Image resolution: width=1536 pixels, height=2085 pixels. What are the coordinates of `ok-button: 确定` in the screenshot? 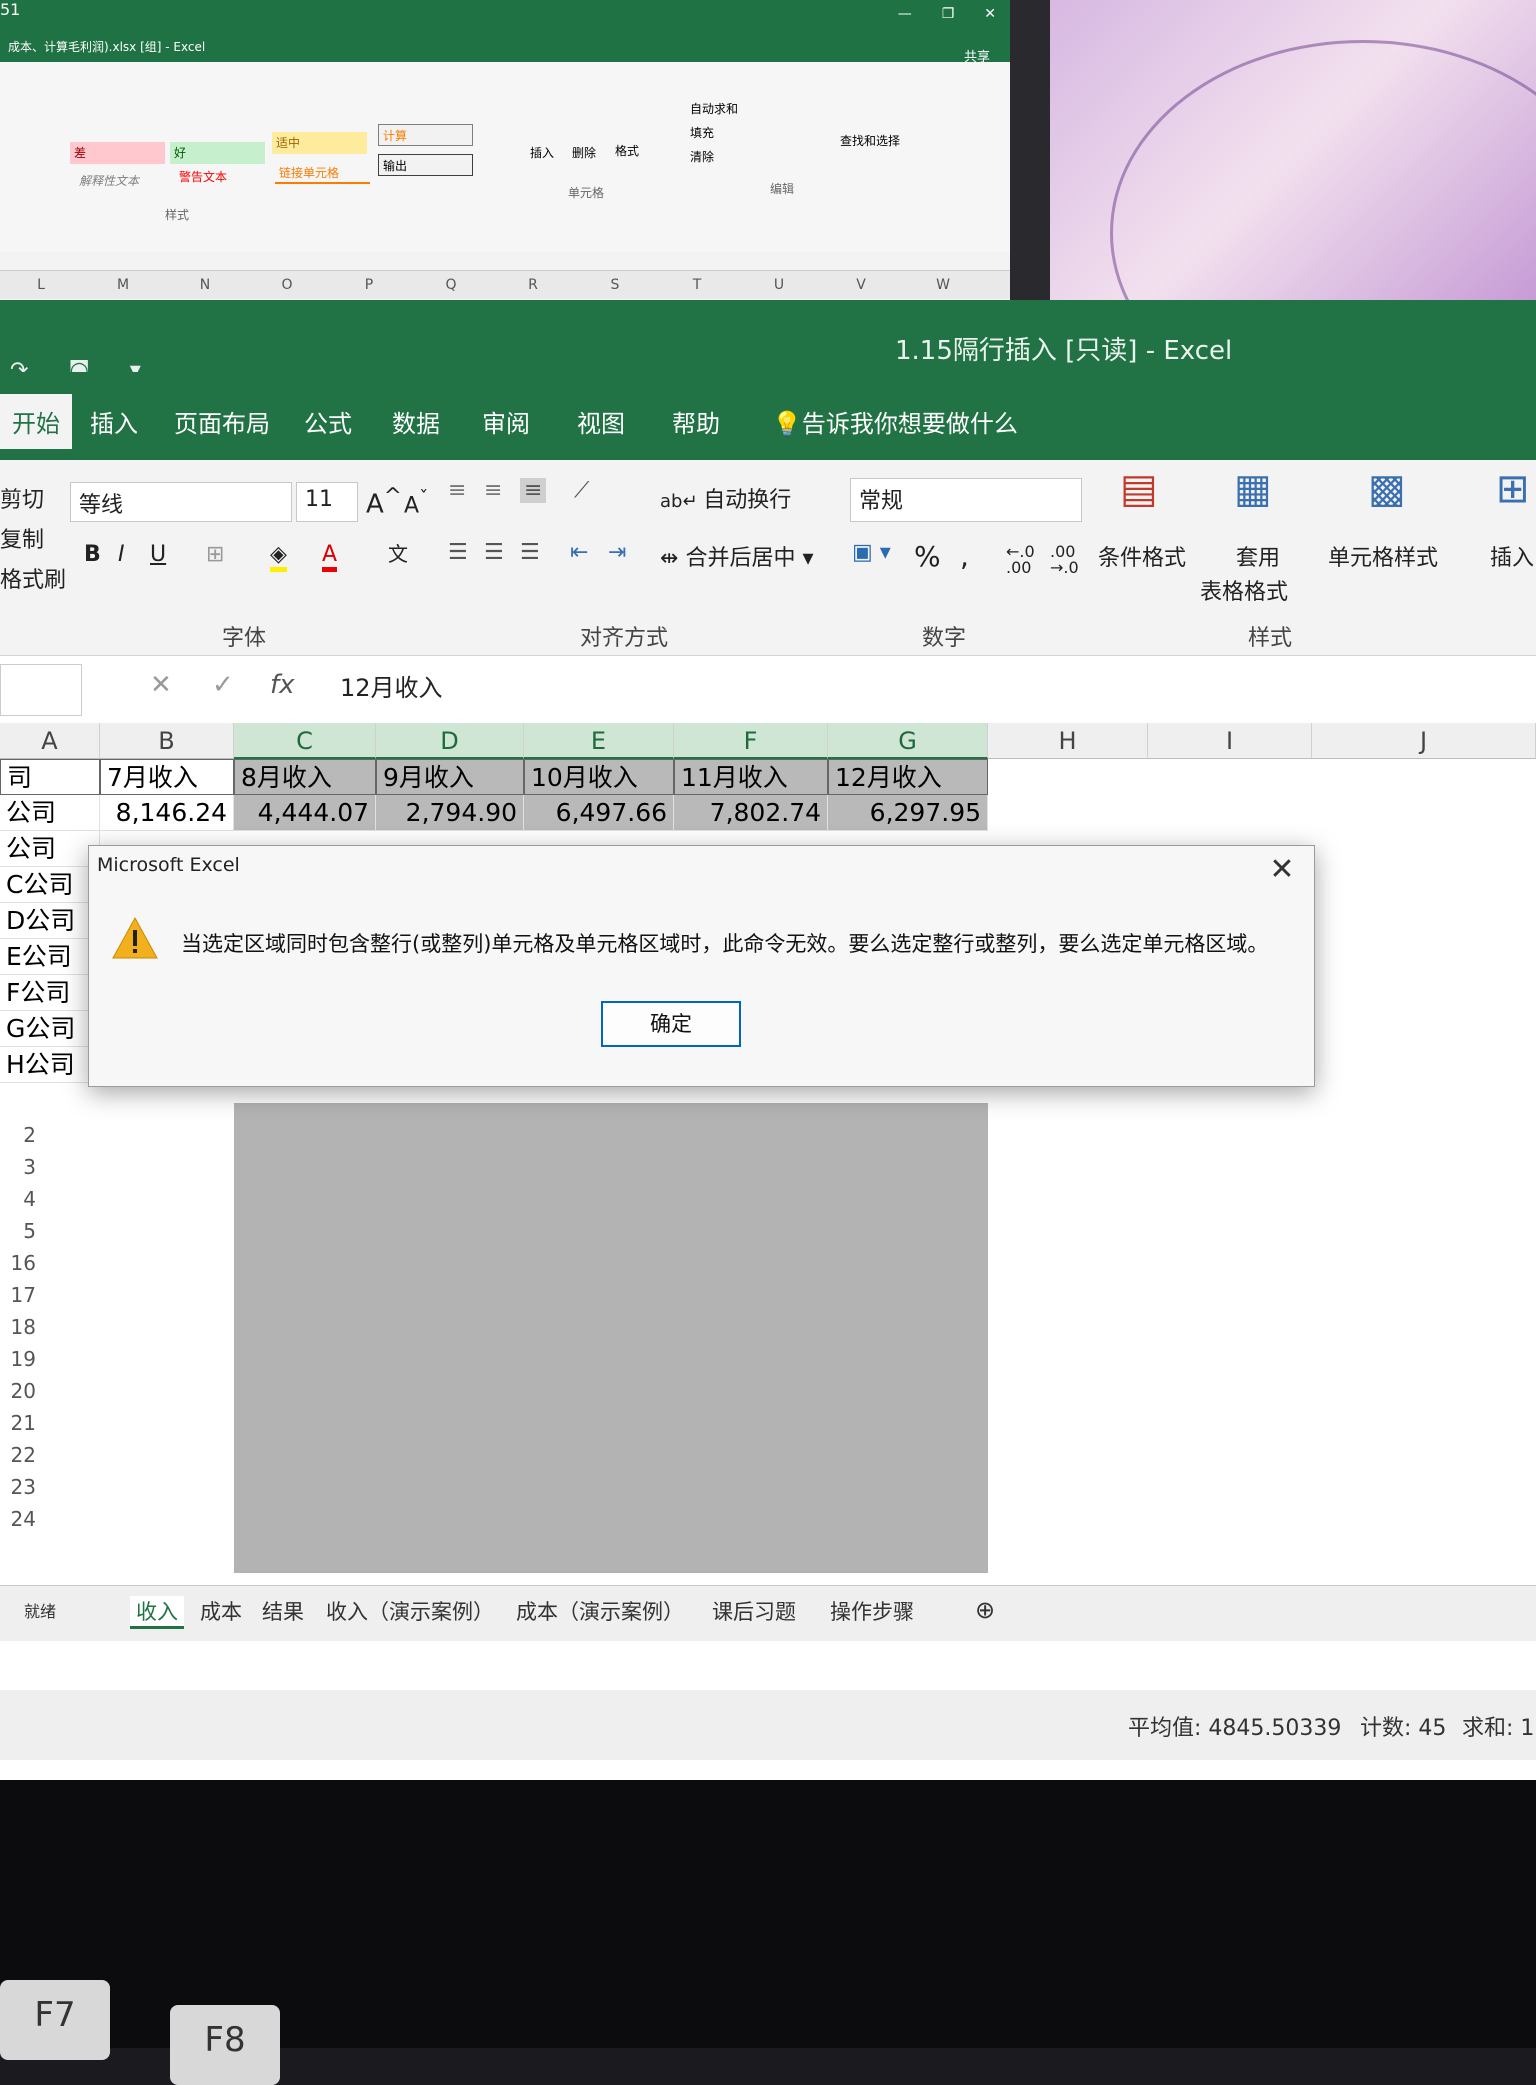 It's located at (671, 1024).